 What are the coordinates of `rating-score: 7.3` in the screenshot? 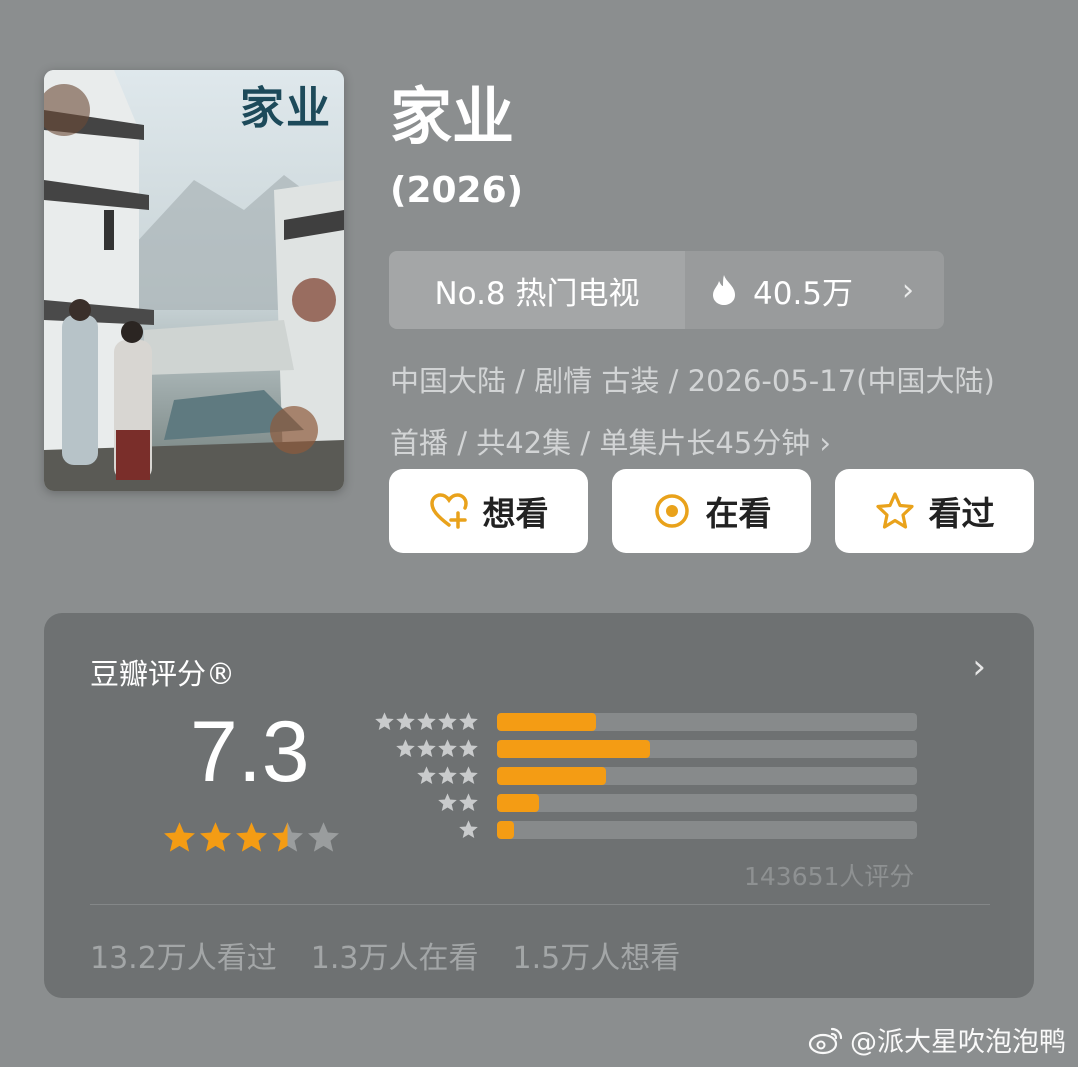 It's located at (250, 752).